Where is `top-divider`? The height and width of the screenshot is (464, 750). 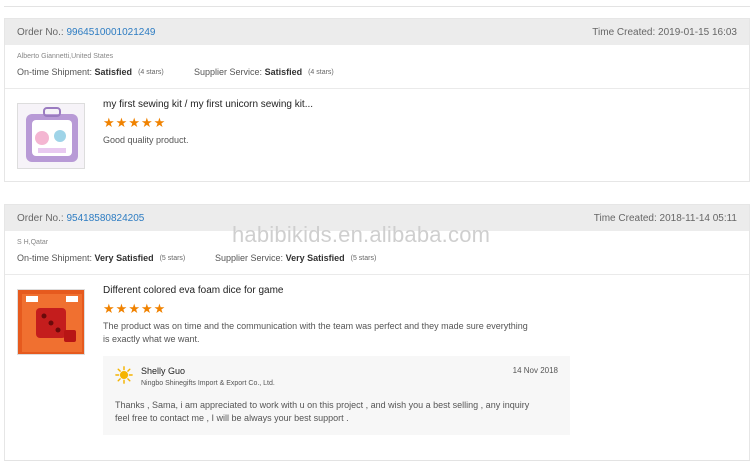 top-divider is located at coordinates (377, 6).